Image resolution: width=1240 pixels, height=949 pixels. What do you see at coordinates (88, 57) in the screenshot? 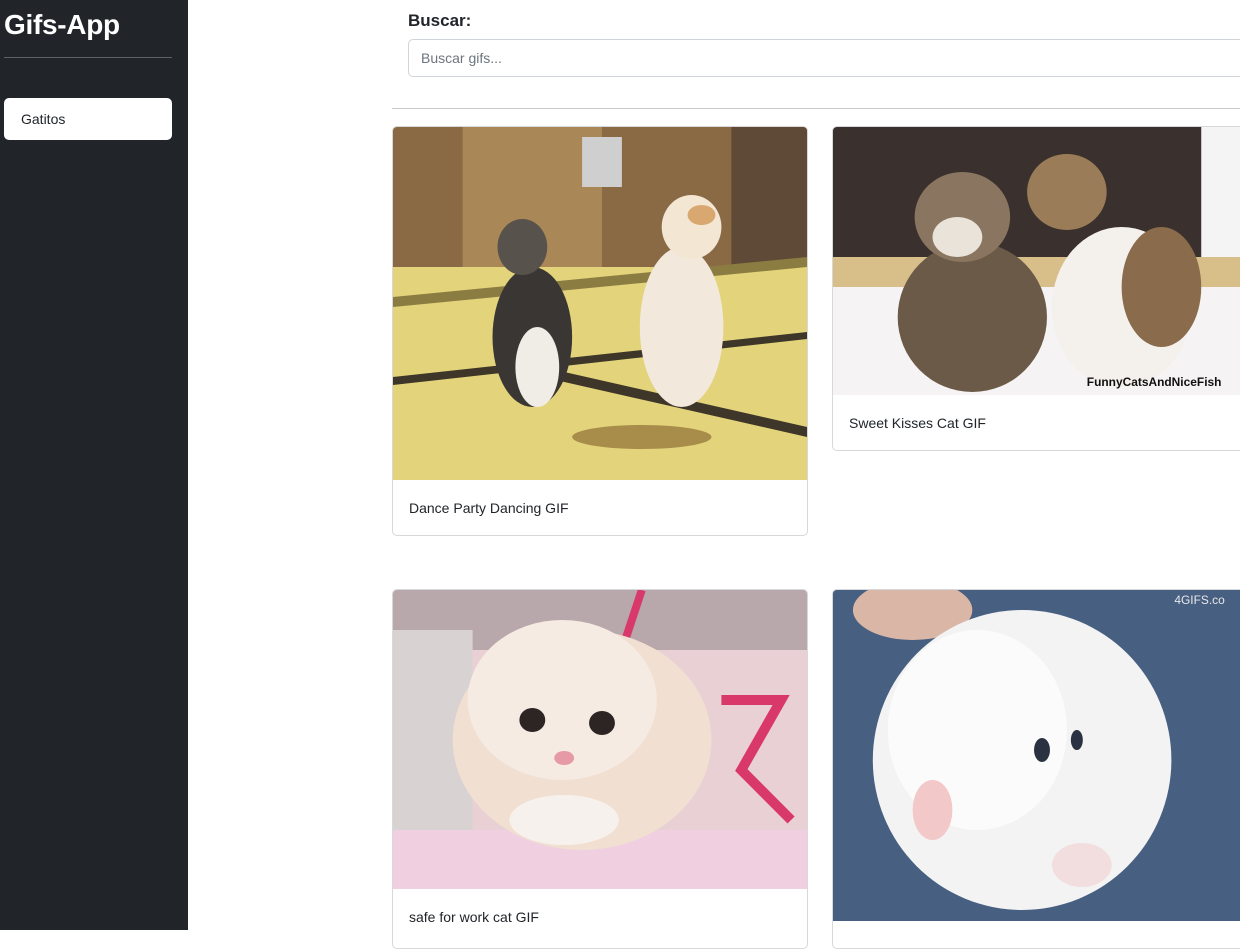
I see `sidebar-divider` at bounding box center [88, 57].